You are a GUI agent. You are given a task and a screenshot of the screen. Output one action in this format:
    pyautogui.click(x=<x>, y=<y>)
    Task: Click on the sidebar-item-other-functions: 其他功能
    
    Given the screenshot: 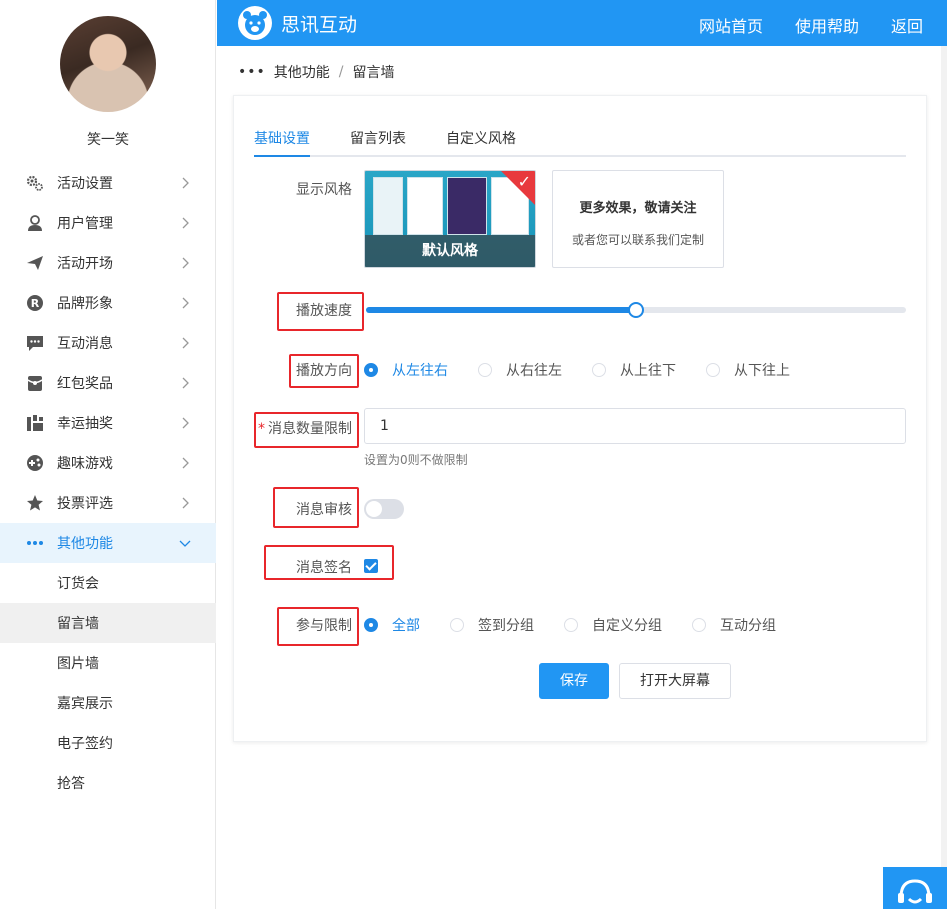 What is the action you would take?
    pyautogui.click(x=108, y=543)
    